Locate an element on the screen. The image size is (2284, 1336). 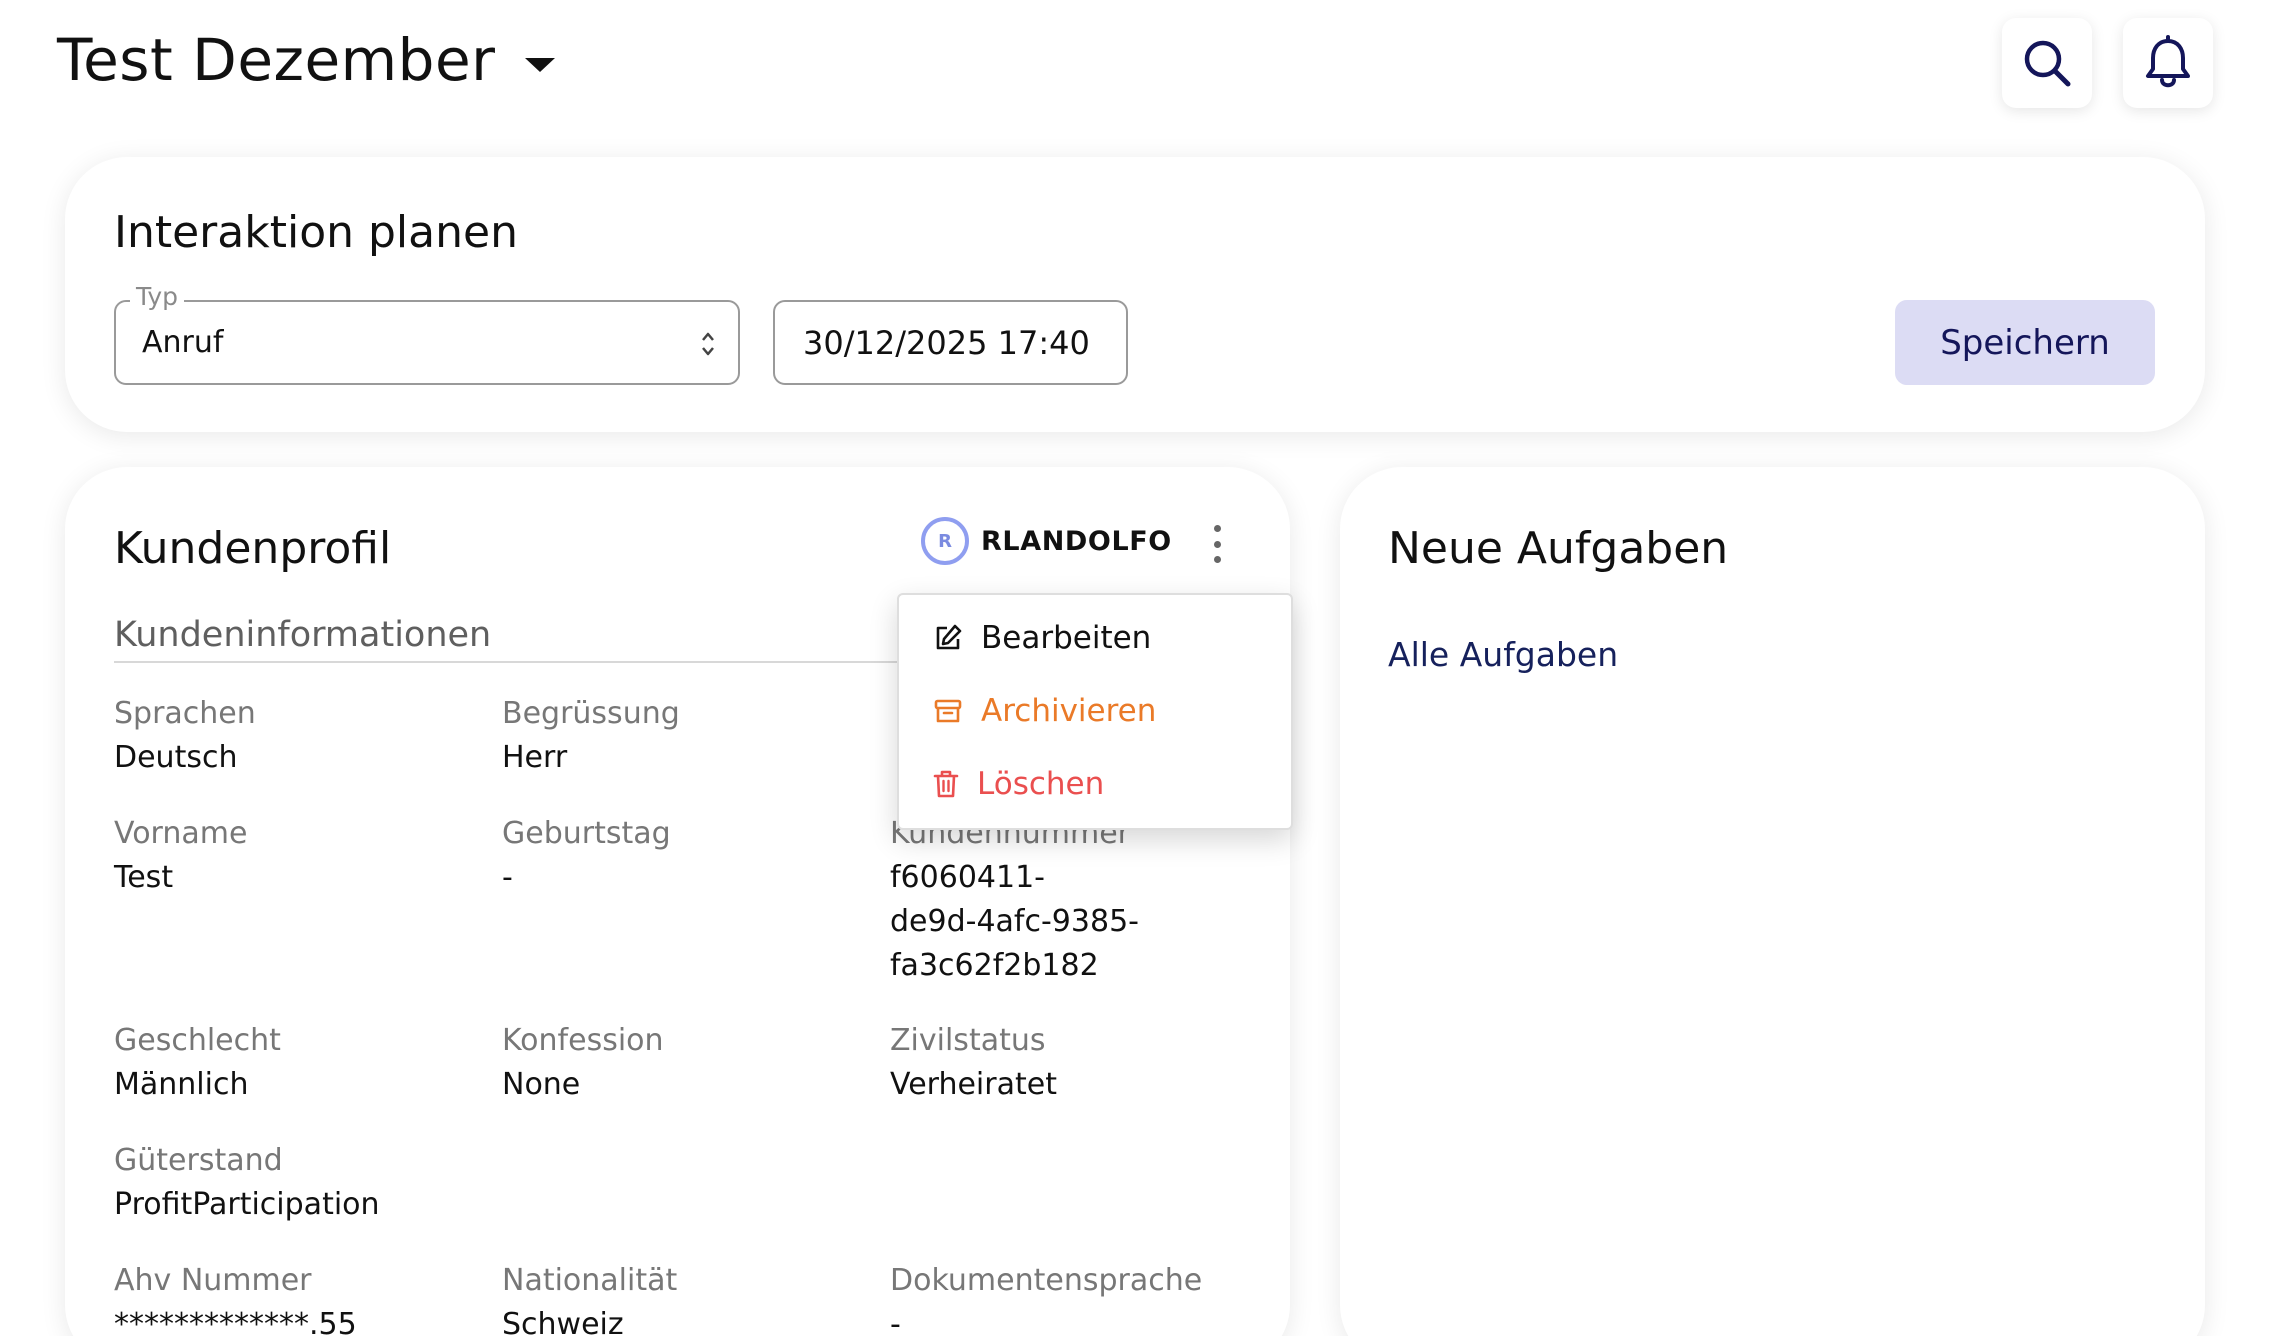
assigned-user-chip: R RLANDOLFO is located at coordinates (1046, 541).